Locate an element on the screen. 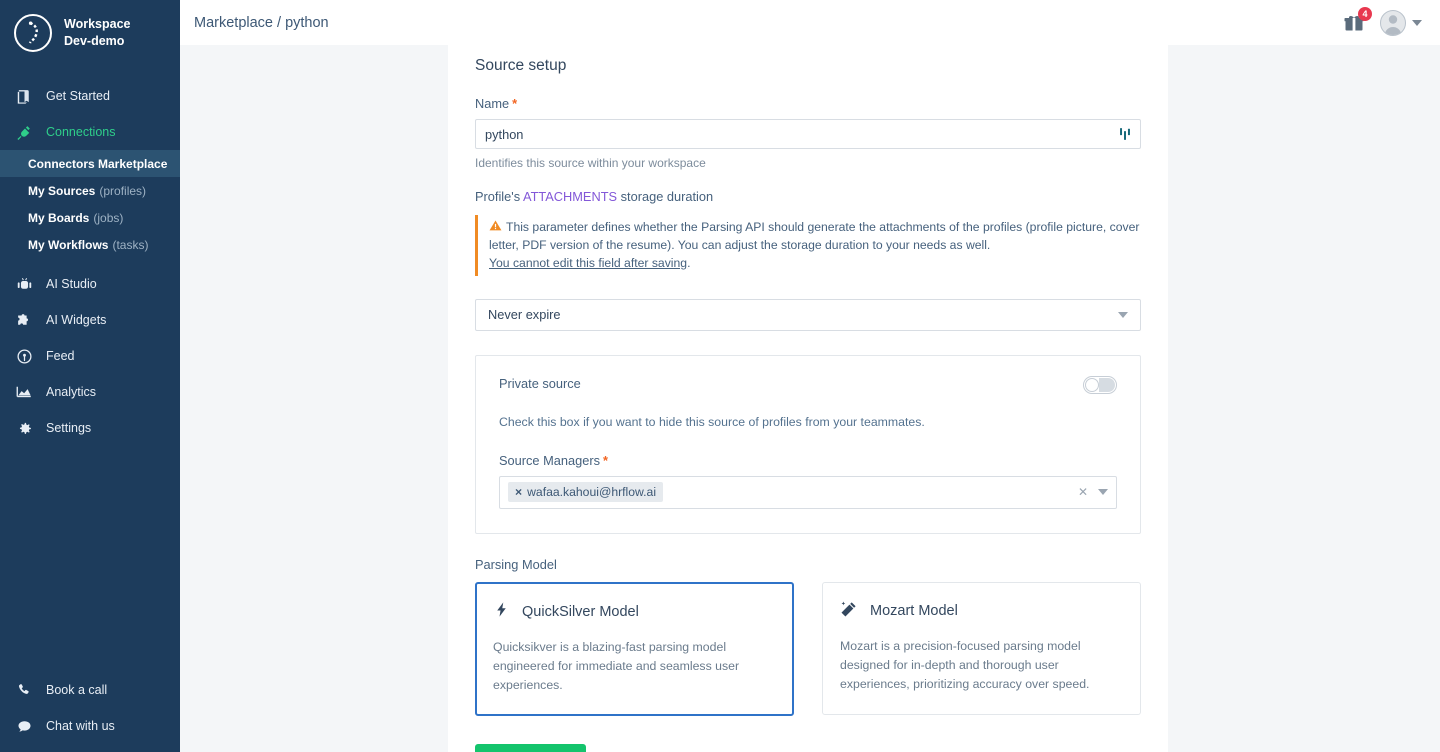 The height and width of the screenshot is (752, 1440). name-input-value: python is located at coordinates (504, 134).